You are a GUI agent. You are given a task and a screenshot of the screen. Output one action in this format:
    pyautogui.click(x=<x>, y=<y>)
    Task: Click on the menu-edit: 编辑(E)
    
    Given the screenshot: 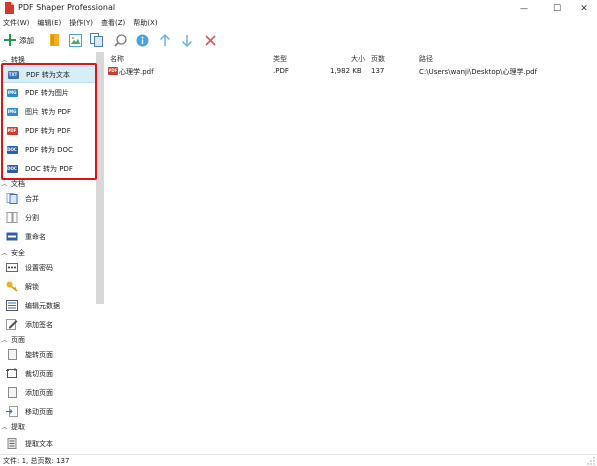 What is the action you would take?
    pyautogui.click(x=49, y=23)
    